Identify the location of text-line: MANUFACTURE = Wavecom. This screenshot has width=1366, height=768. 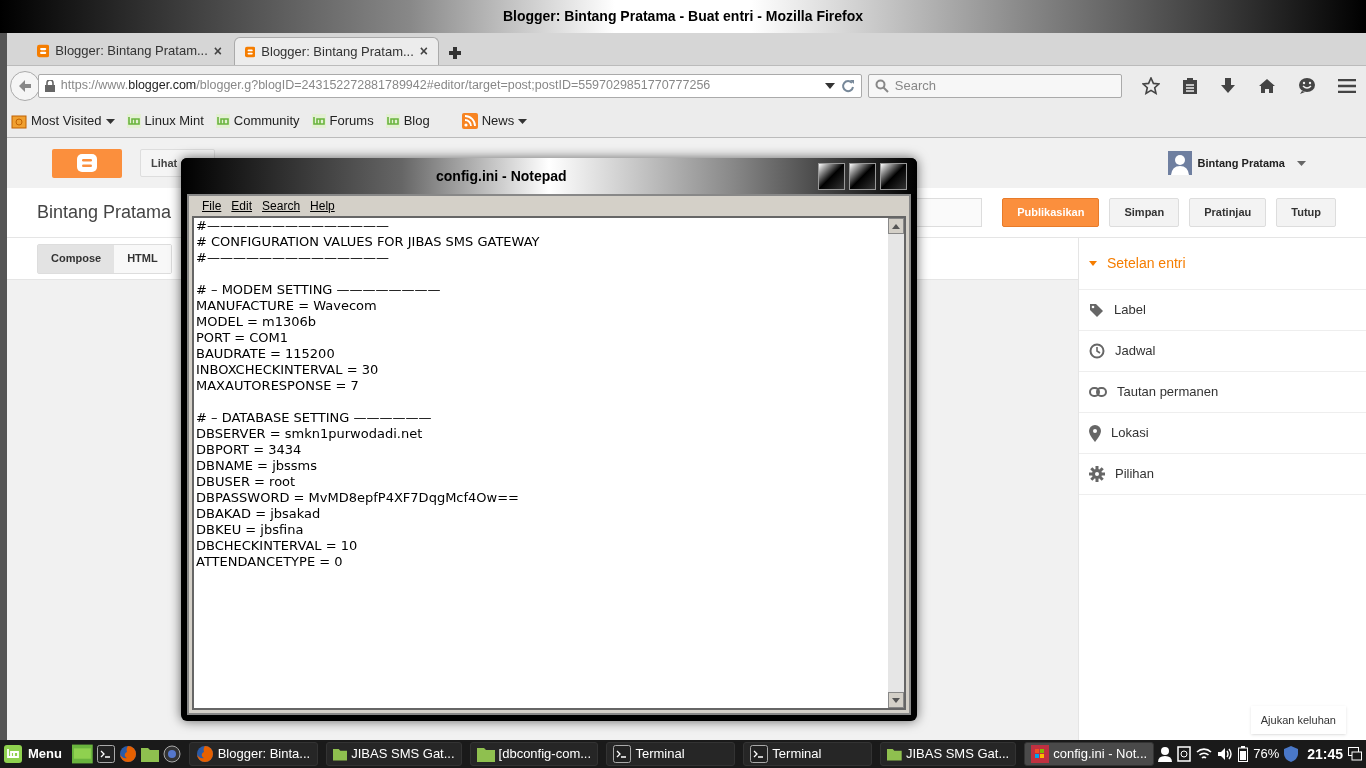
(286, 306).